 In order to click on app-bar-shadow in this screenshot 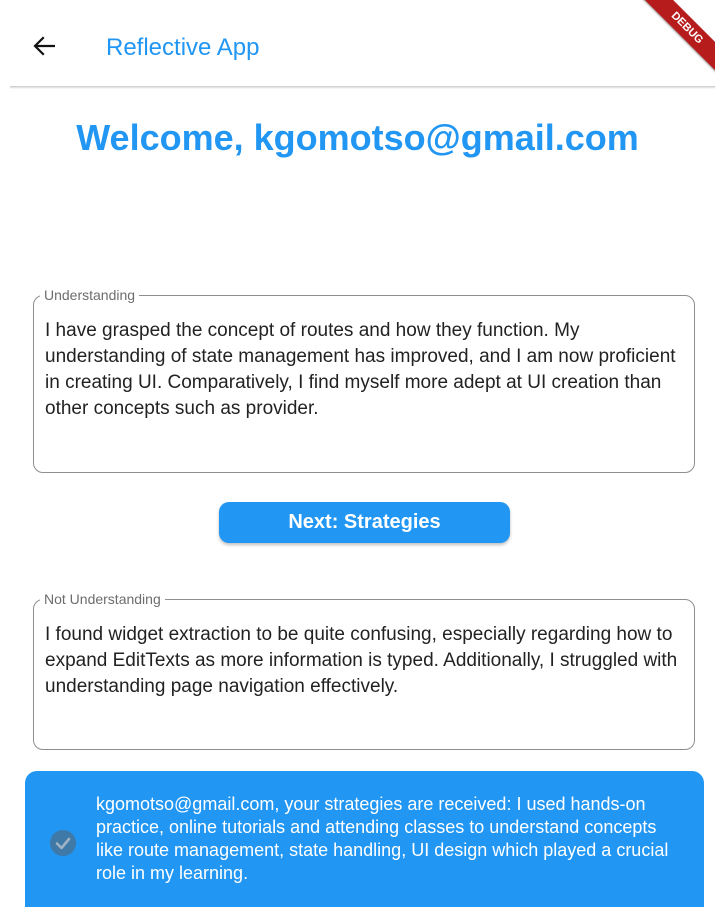, I will do `click(362, 87)`.